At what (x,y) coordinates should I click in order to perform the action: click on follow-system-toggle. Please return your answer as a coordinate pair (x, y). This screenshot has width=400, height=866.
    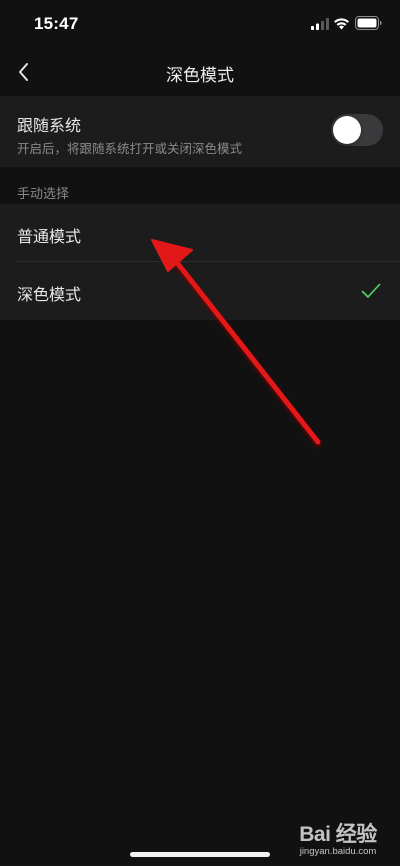
    Looking at the image, I should click on (357, 130).